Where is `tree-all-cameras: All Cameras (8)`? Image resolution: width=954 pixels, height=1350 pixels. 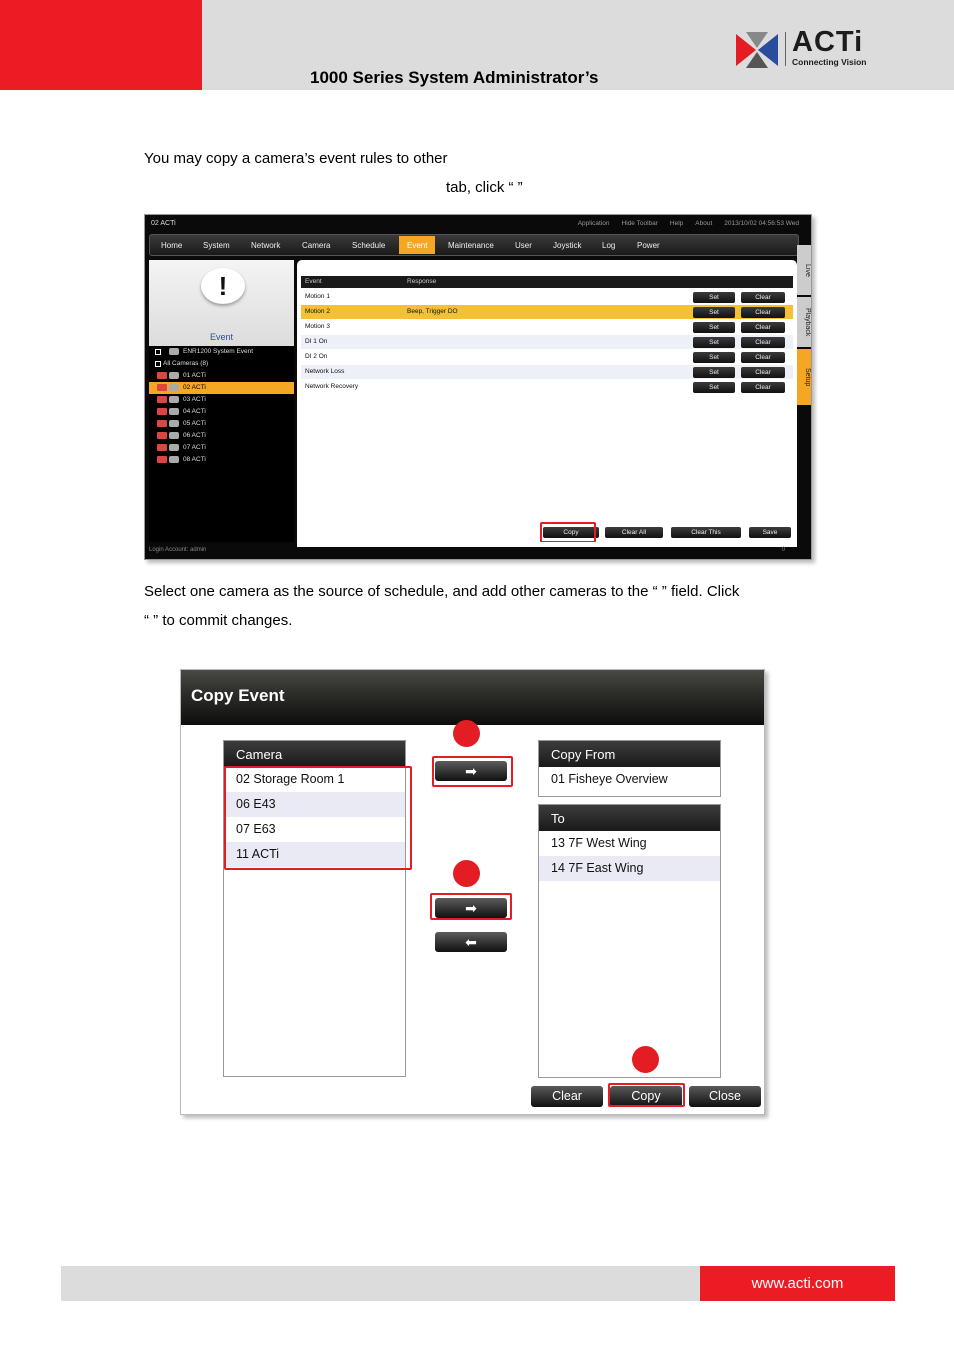 tree-all-cameras: All Cameras (8) is located at coordinates (221, 364).